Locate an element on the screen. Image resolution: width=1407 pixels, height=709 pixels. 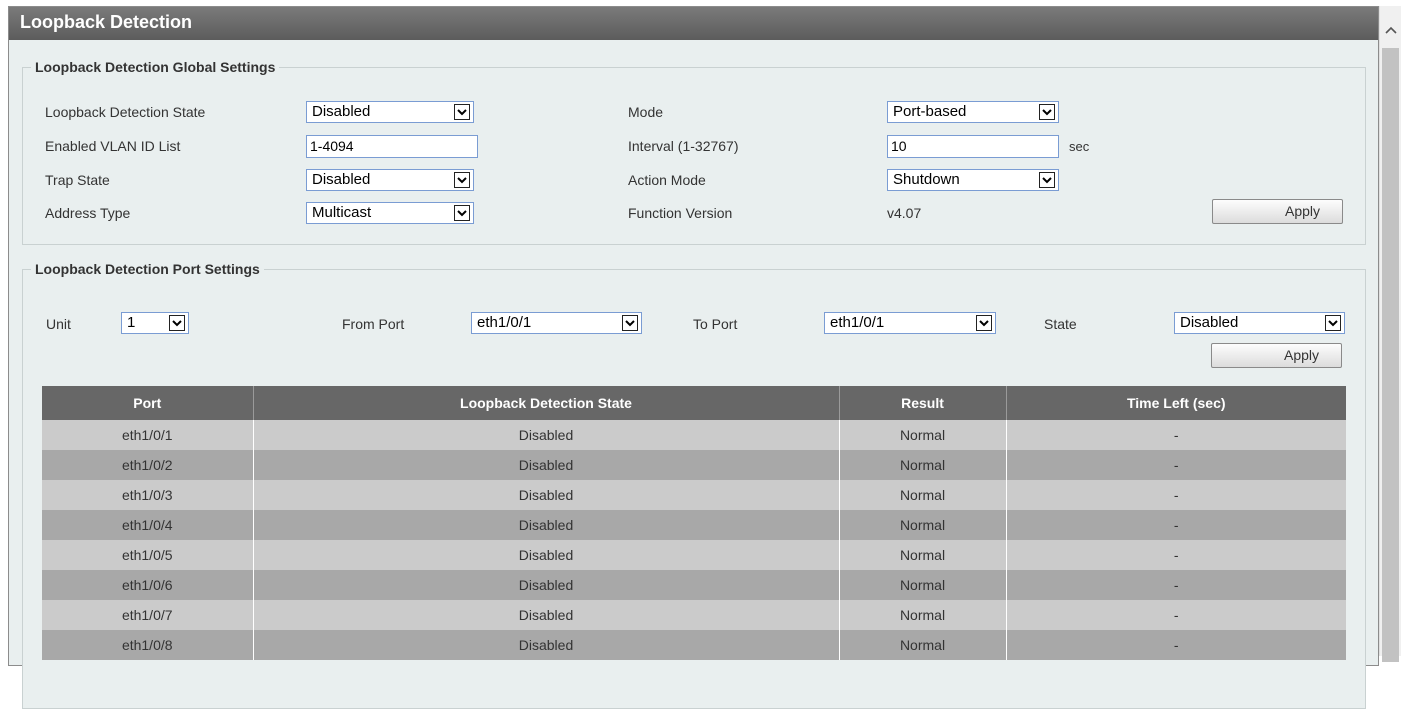
vlan-label: Enabled VLAN ID List is located at coordinates (113, 146).